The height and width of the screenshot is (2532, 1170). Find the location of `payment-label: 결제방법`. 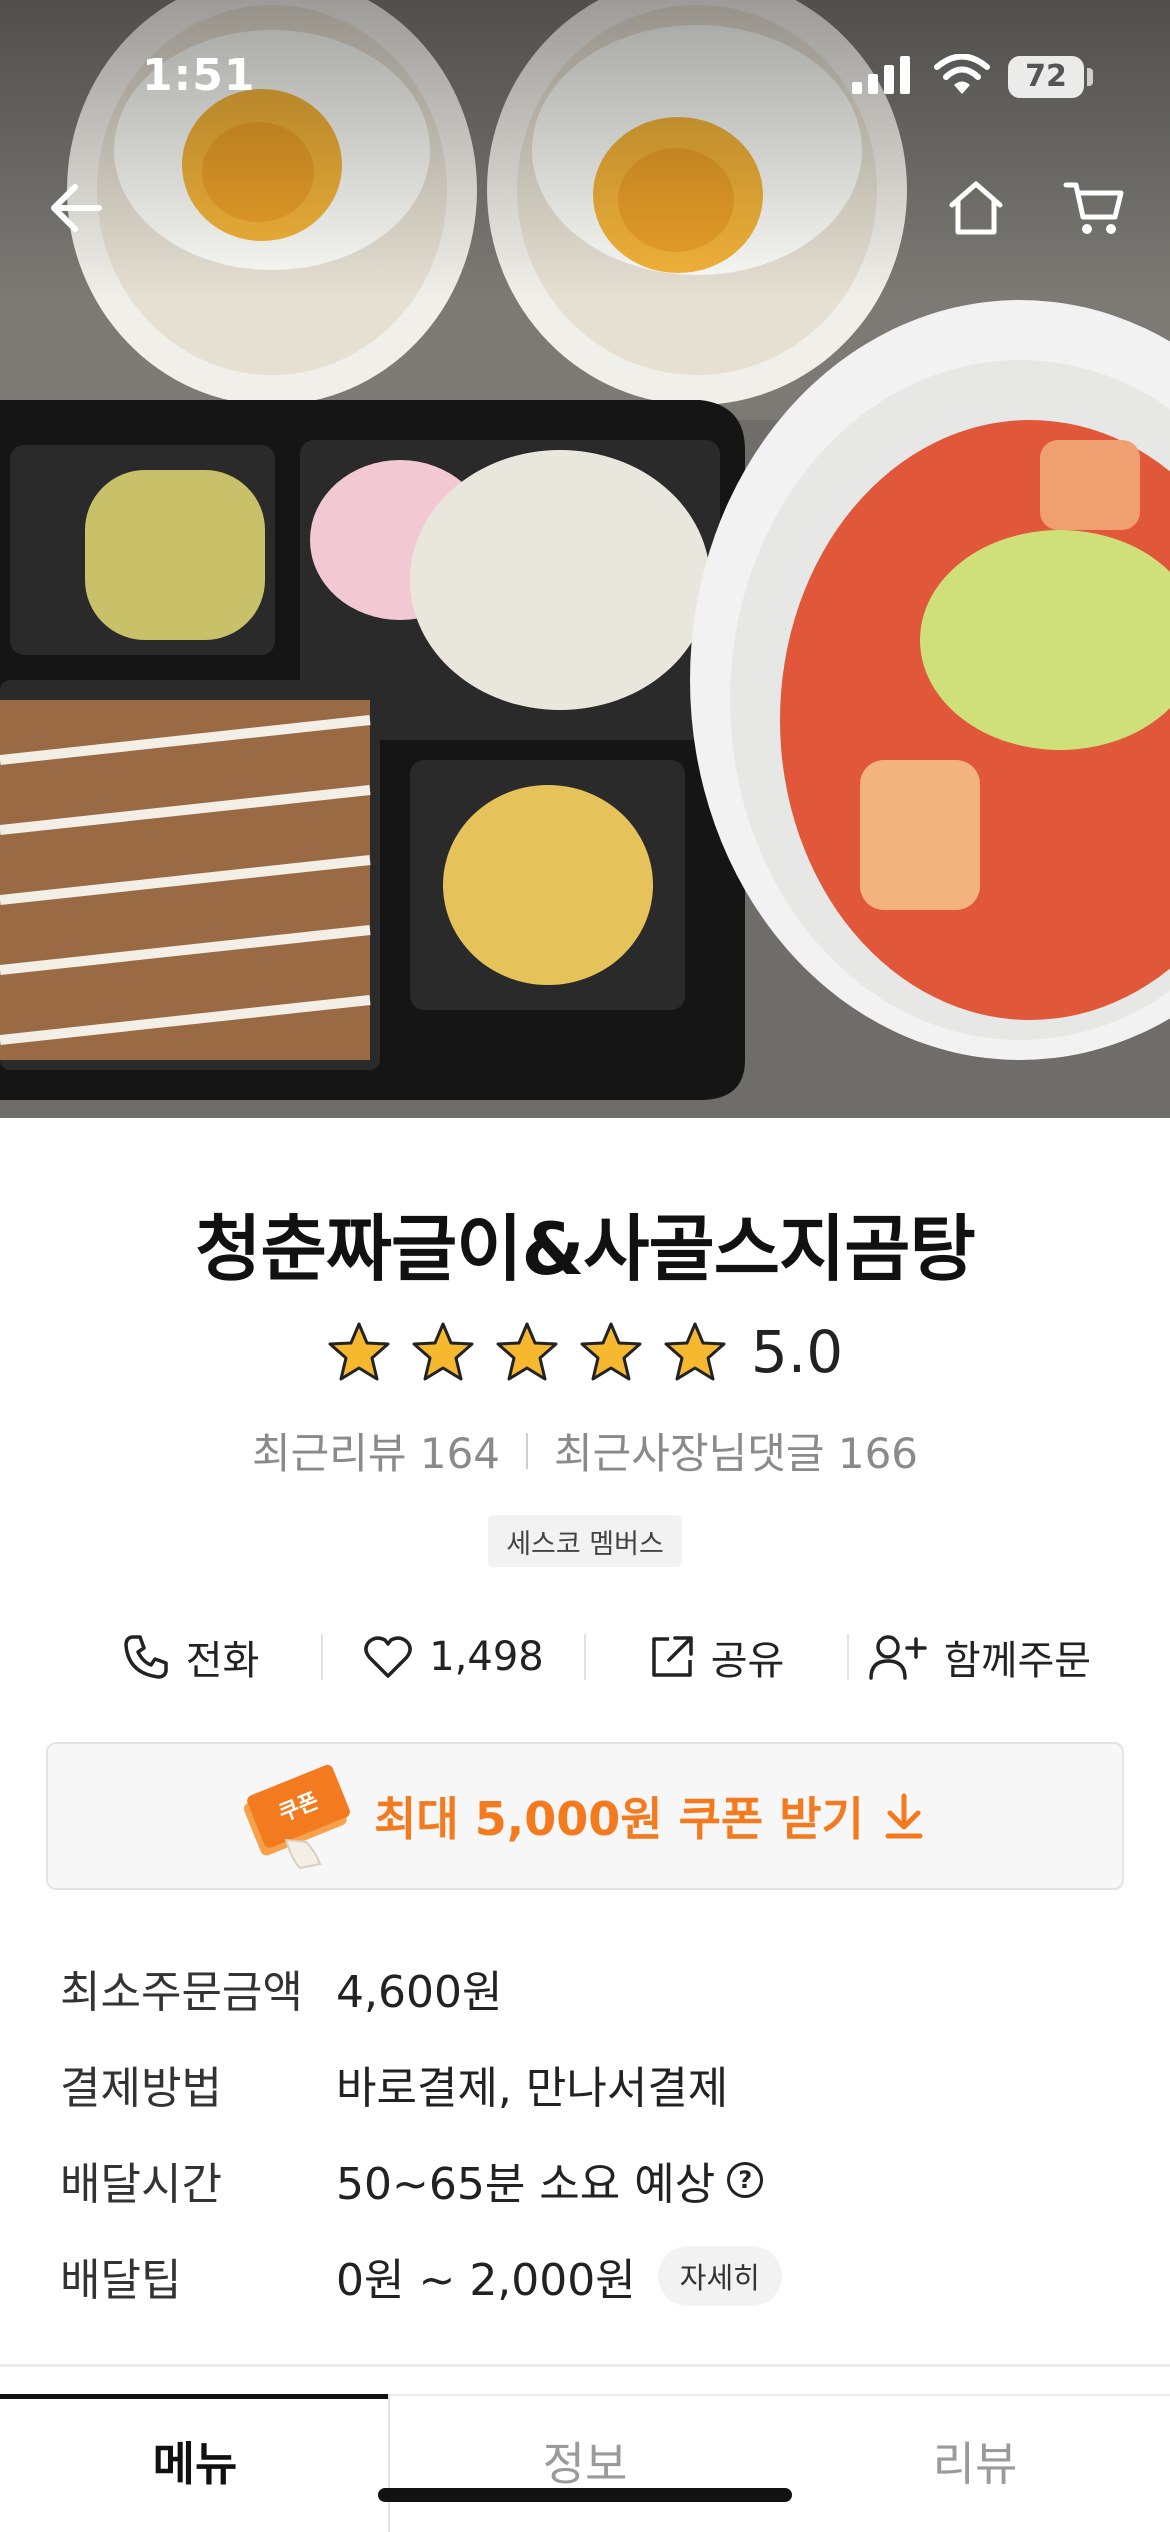

payment-label: 결제방법 is located at coordinates (141, 2088).